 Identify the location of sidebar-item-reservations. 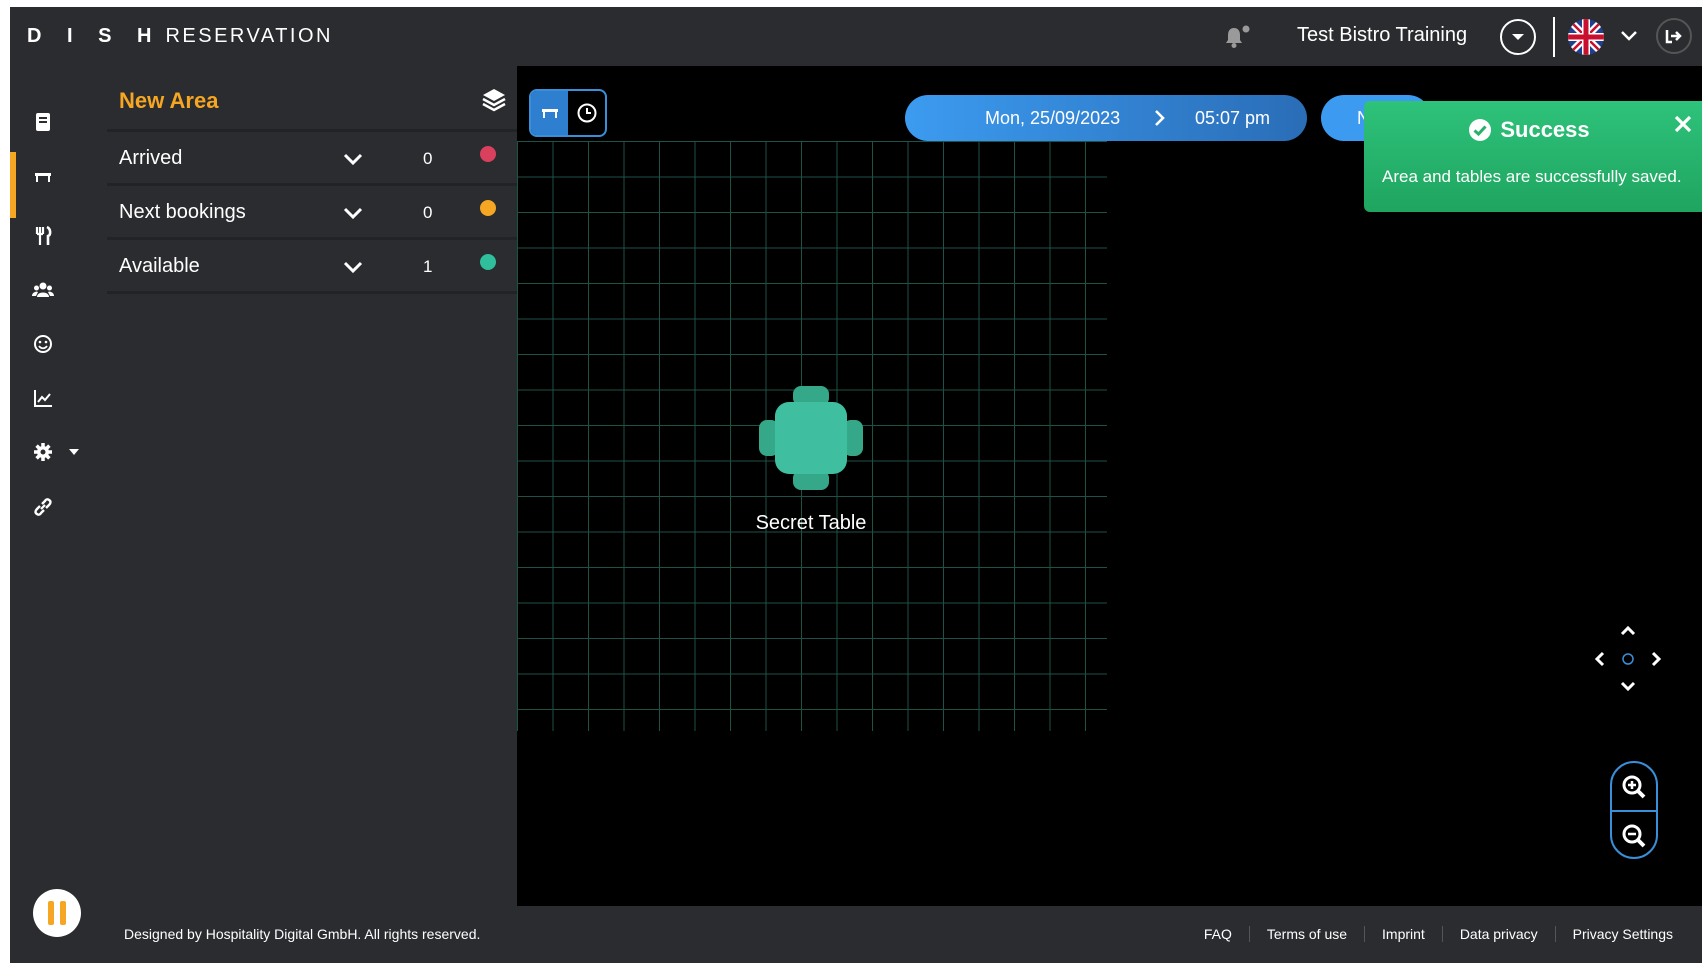
(58, 122).